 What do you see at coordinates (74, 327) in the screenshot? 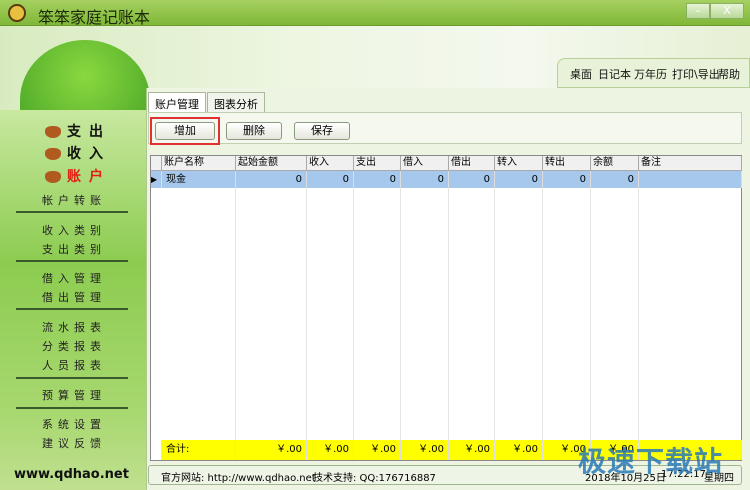
I see `nav-flow-report: 流水报表` at bounding box center [74, 327].